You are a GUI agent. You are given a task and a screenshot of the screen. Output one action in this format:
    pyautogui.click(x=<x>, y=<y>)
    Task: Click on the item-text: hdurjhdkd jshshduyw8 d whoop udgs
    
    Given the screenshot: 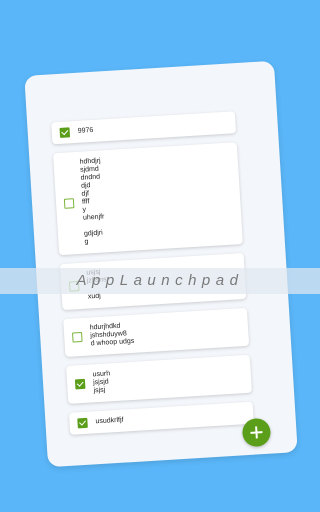 What is the action you would take?
    pyautogui.click(x=112, y=335)
    